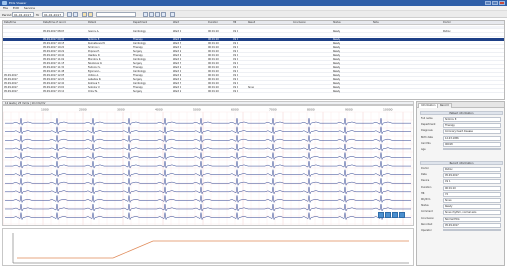  What do you see at coordinates (84, 14) in the screenshot?
I see `refresh-icon` at bounding box center [84, 14].